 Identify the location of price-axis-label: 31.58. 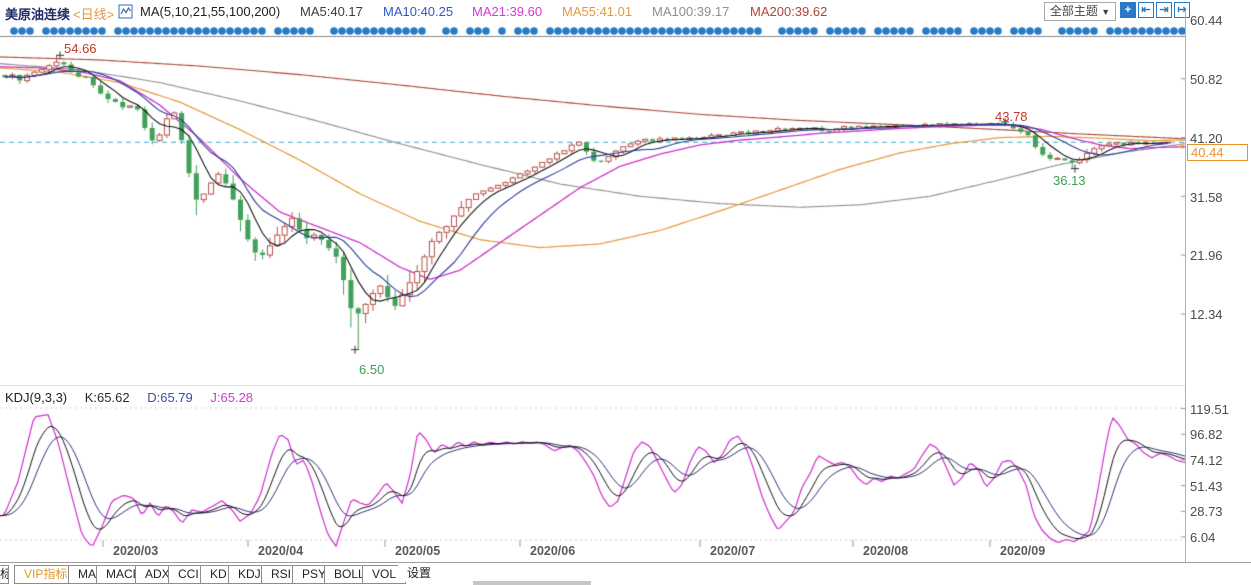
(1206, 197).